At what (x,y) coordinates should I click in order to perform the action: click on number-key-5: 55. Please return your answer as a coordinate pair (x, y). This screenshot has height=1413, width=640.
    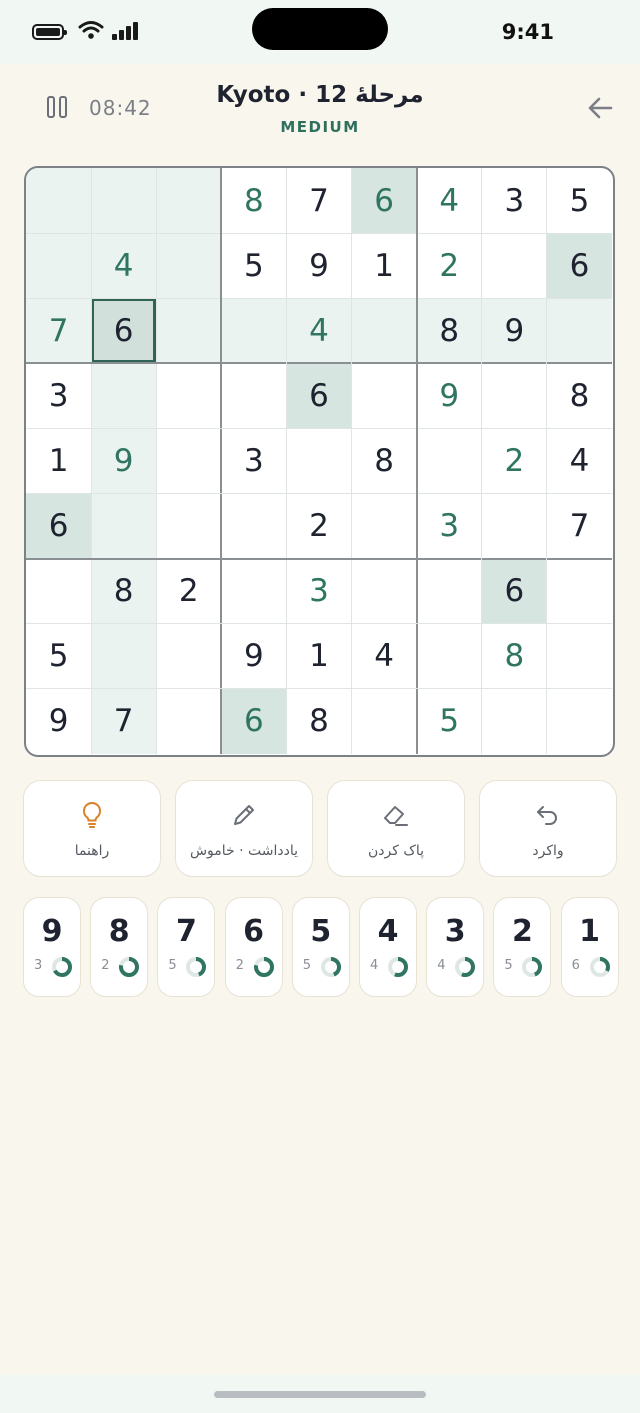
    Looking at the image, I should click on (320, 947).